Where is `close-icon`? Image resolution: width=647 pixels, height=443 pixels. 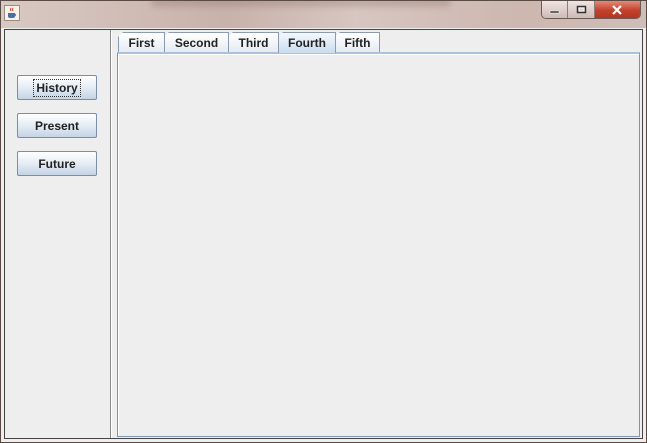 close-icon is located at coordinates (617, 9).